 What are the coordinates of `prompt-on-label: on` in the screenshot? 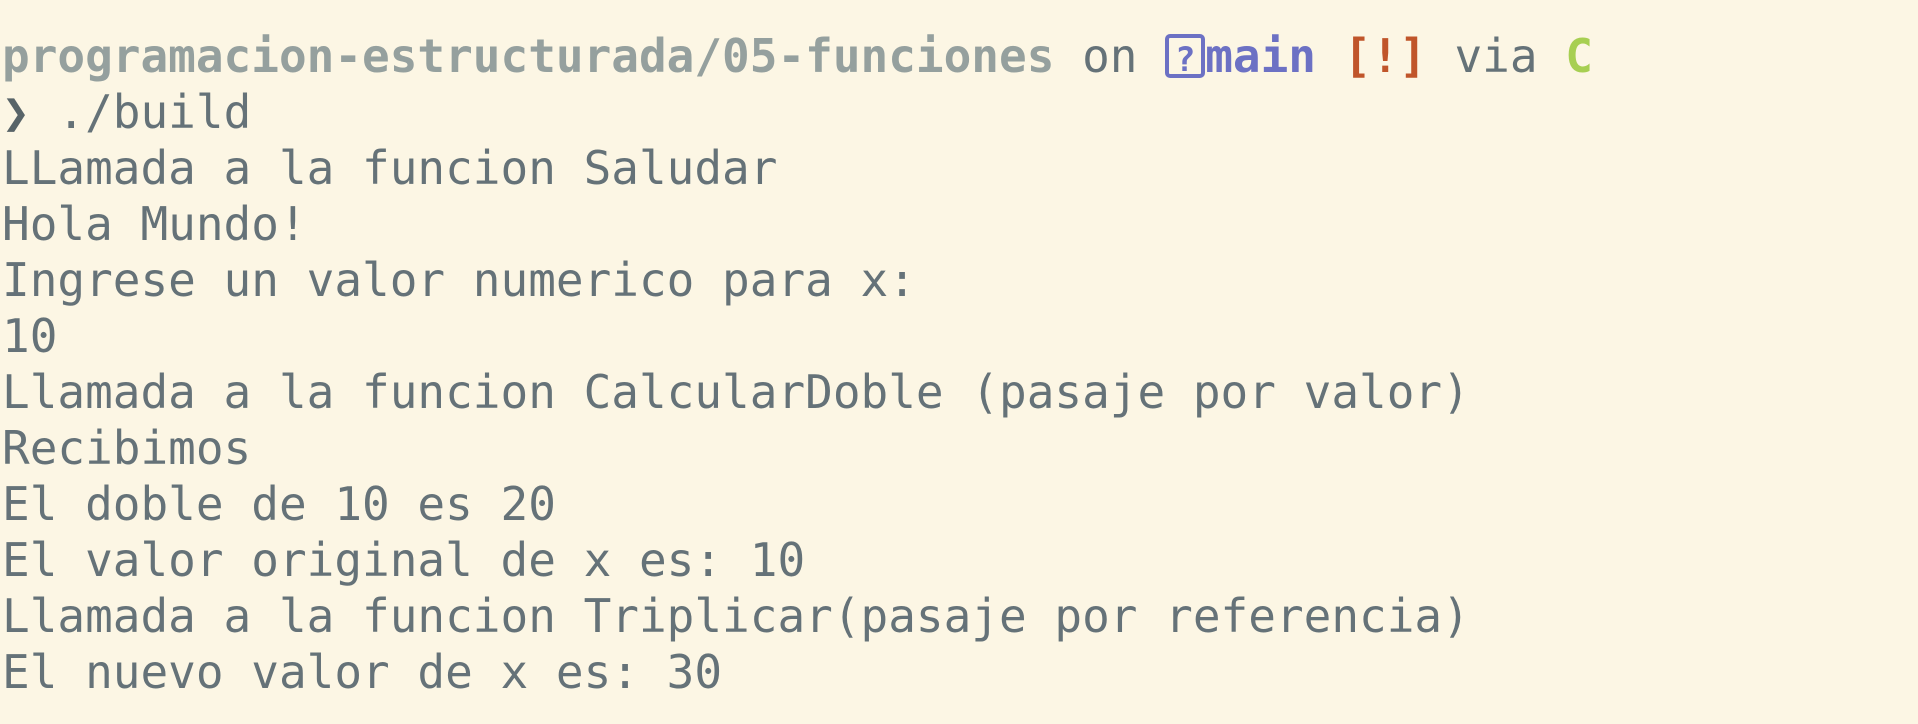 It's located at (1110, 56).